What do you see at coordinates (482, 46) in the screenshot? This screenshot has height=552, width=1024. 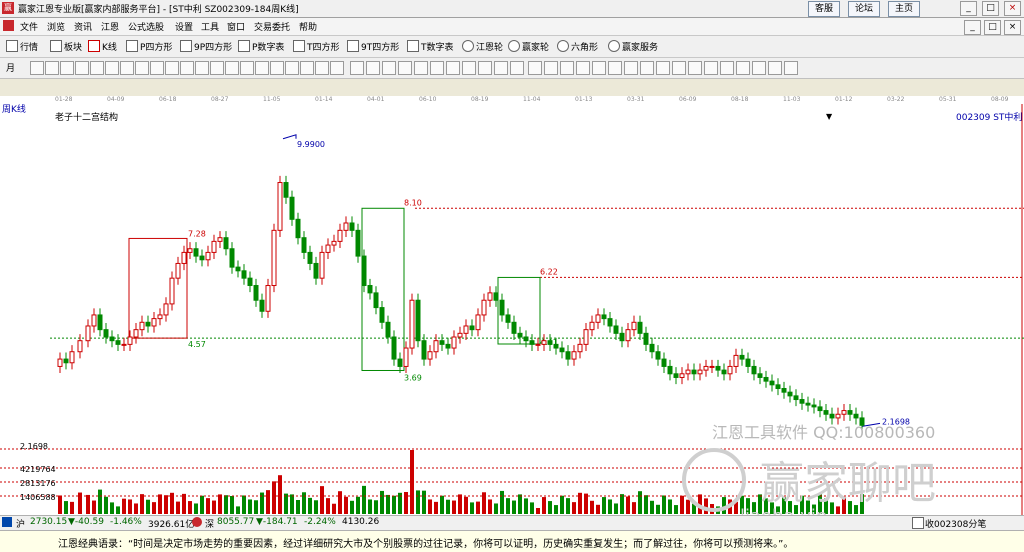 I see `toolbar-gann-wheel: 江恩轮` at bounding box center [482, 46].